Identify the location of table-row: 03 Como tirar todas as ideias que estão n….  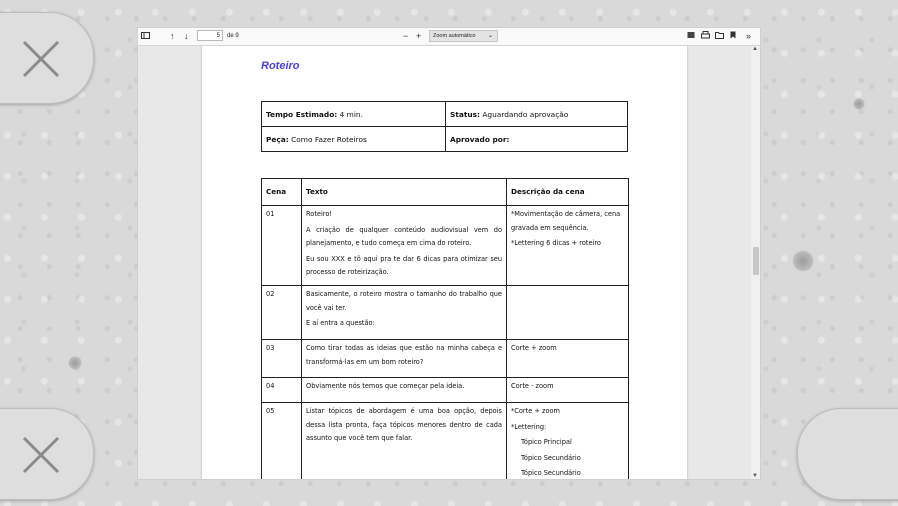
(445, 358).